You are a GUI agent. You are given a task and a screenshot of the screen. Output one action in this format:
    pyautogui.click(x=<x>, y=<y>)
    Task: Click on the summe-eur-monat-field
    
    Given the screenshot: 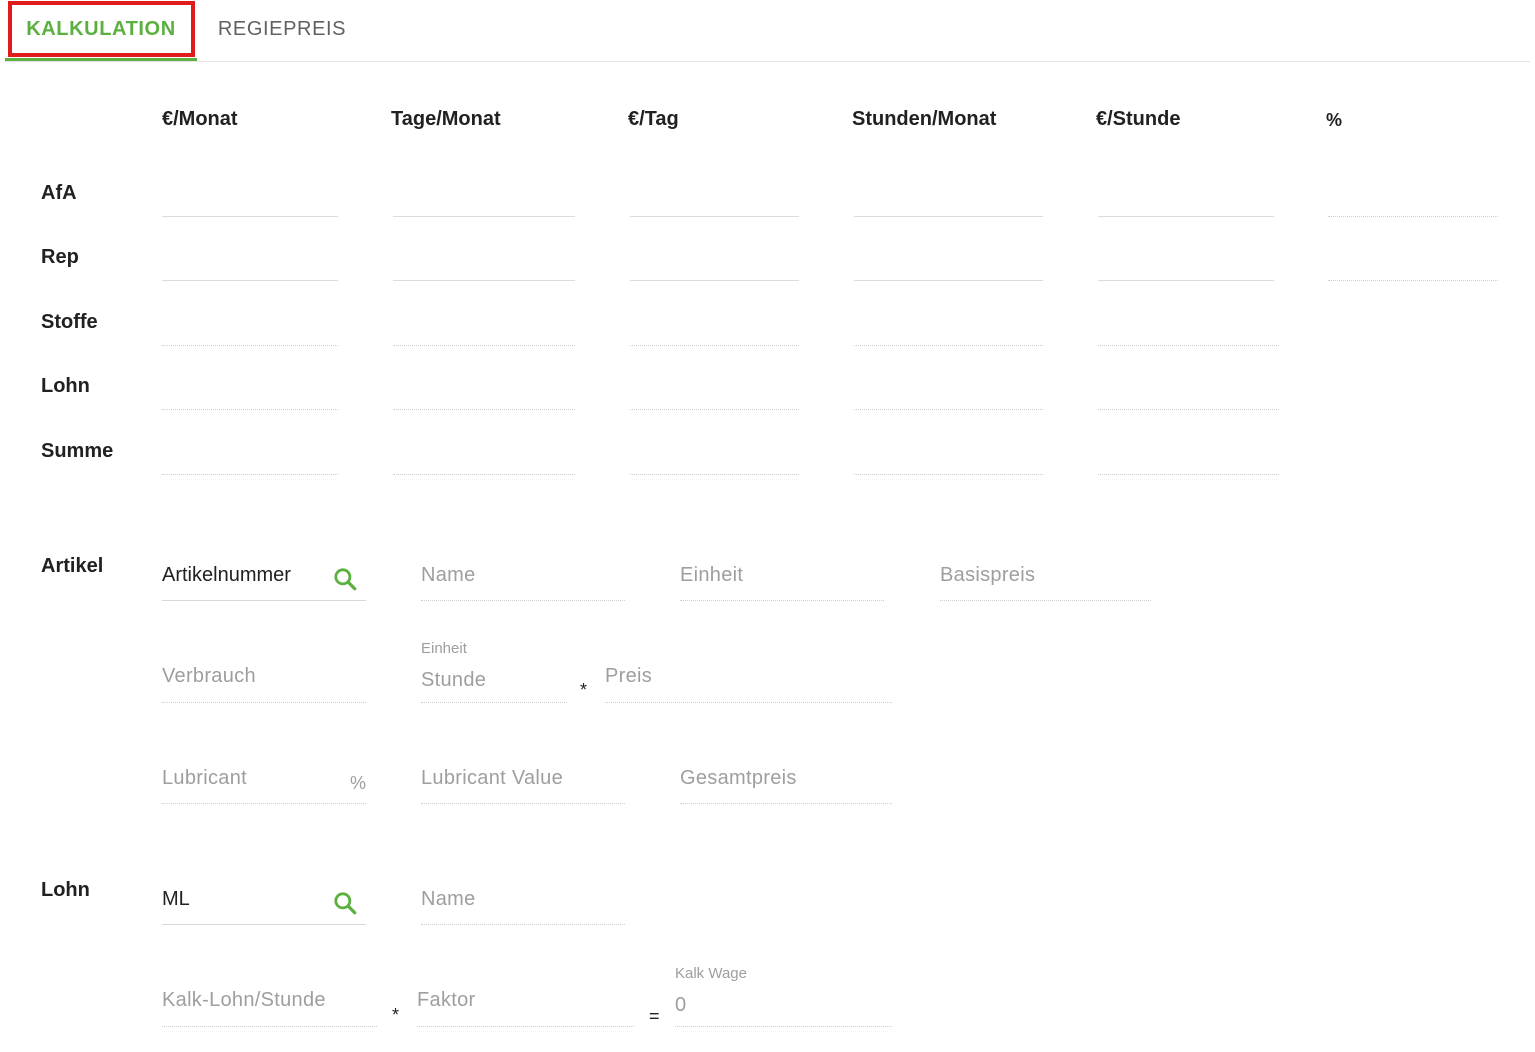 What is the action you would take?
    pyautogui.click(x=250, y=474)
    